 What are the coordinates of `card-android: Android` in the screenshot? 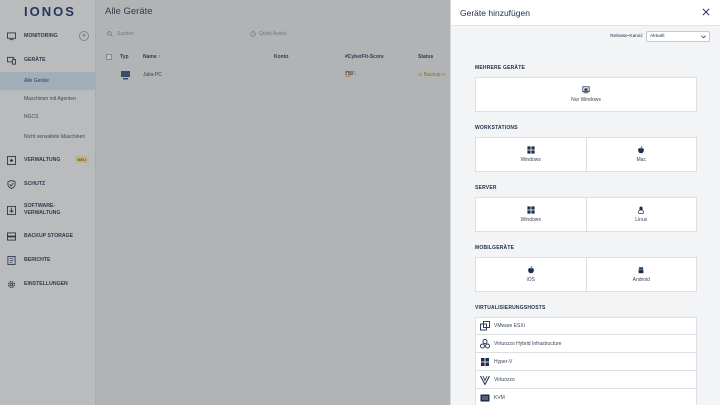 It's located at (641, 274).